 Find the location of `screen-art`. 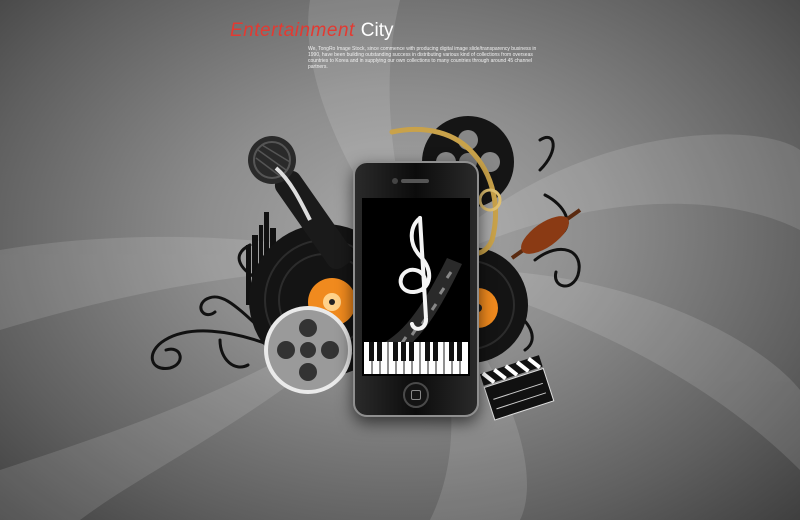

screen-art is located at coordinates (416, 295).